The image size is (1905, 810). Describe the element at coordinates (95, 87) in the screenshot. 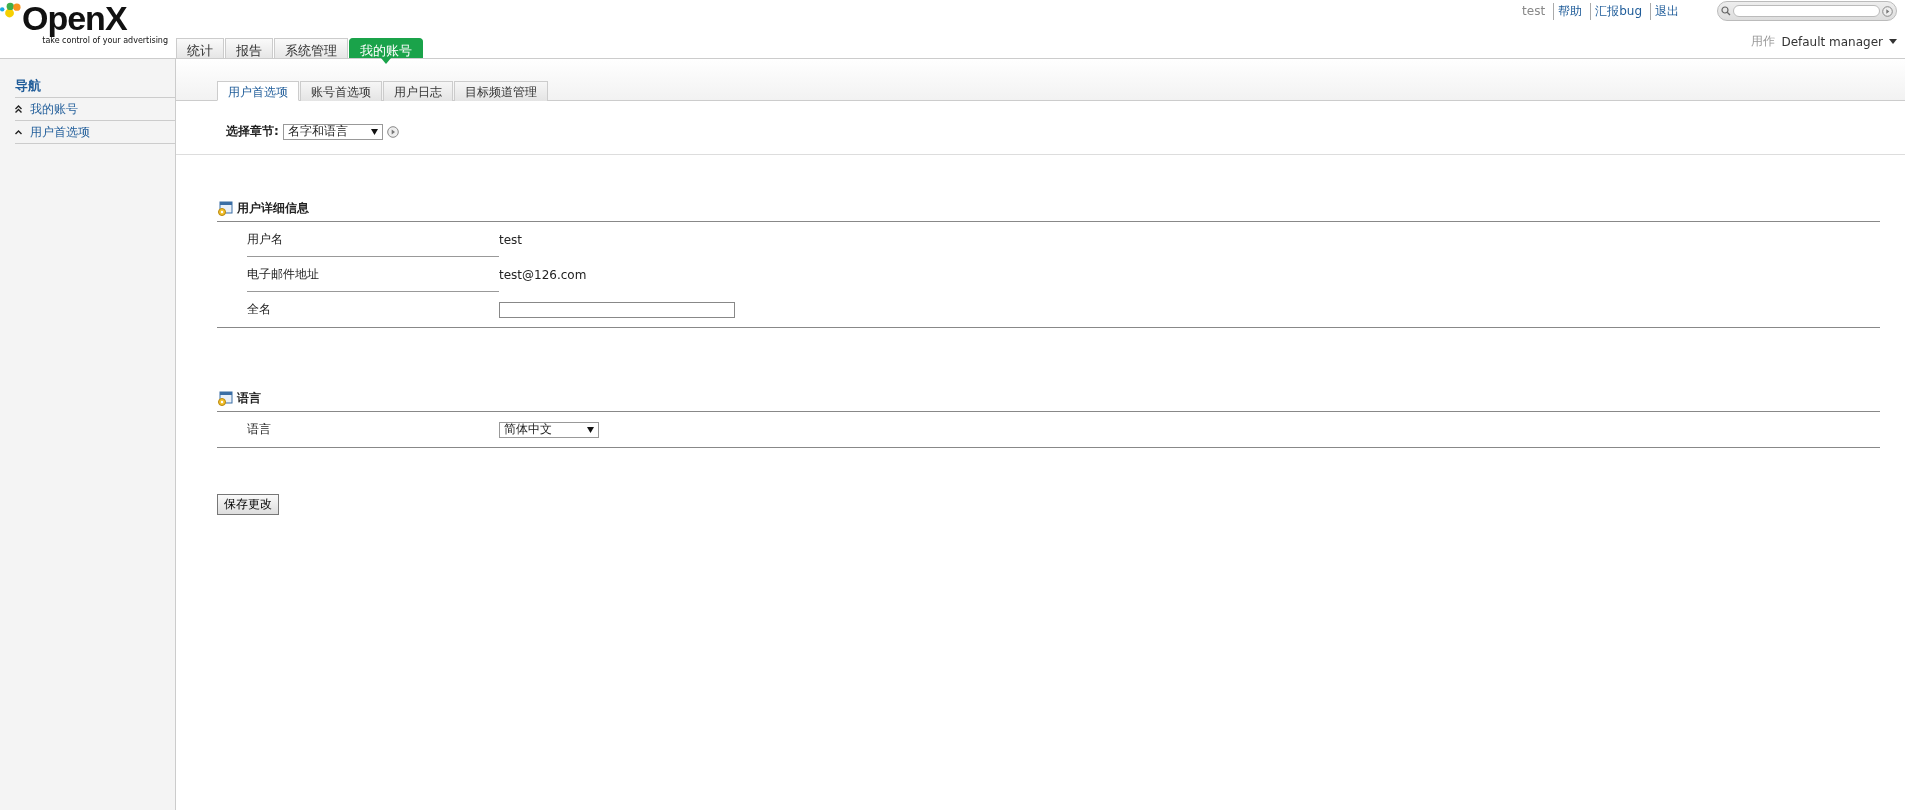

I see `nav-title: 导航` at that location.